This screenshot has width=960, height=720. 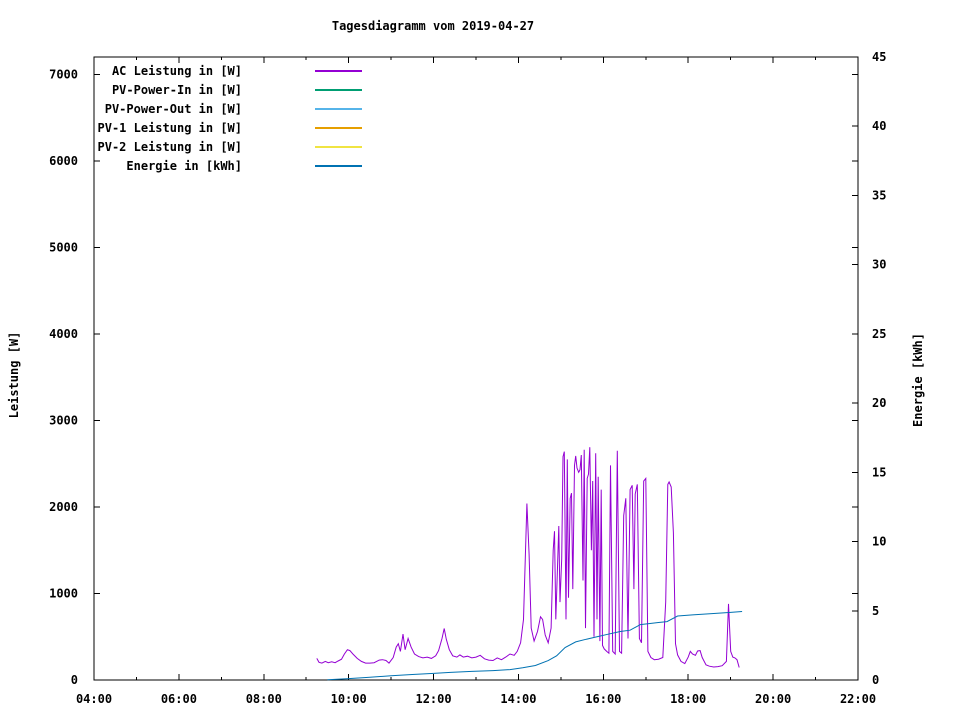 I want to click on x-tick-label: 16:00, so click(x=603, y=699).